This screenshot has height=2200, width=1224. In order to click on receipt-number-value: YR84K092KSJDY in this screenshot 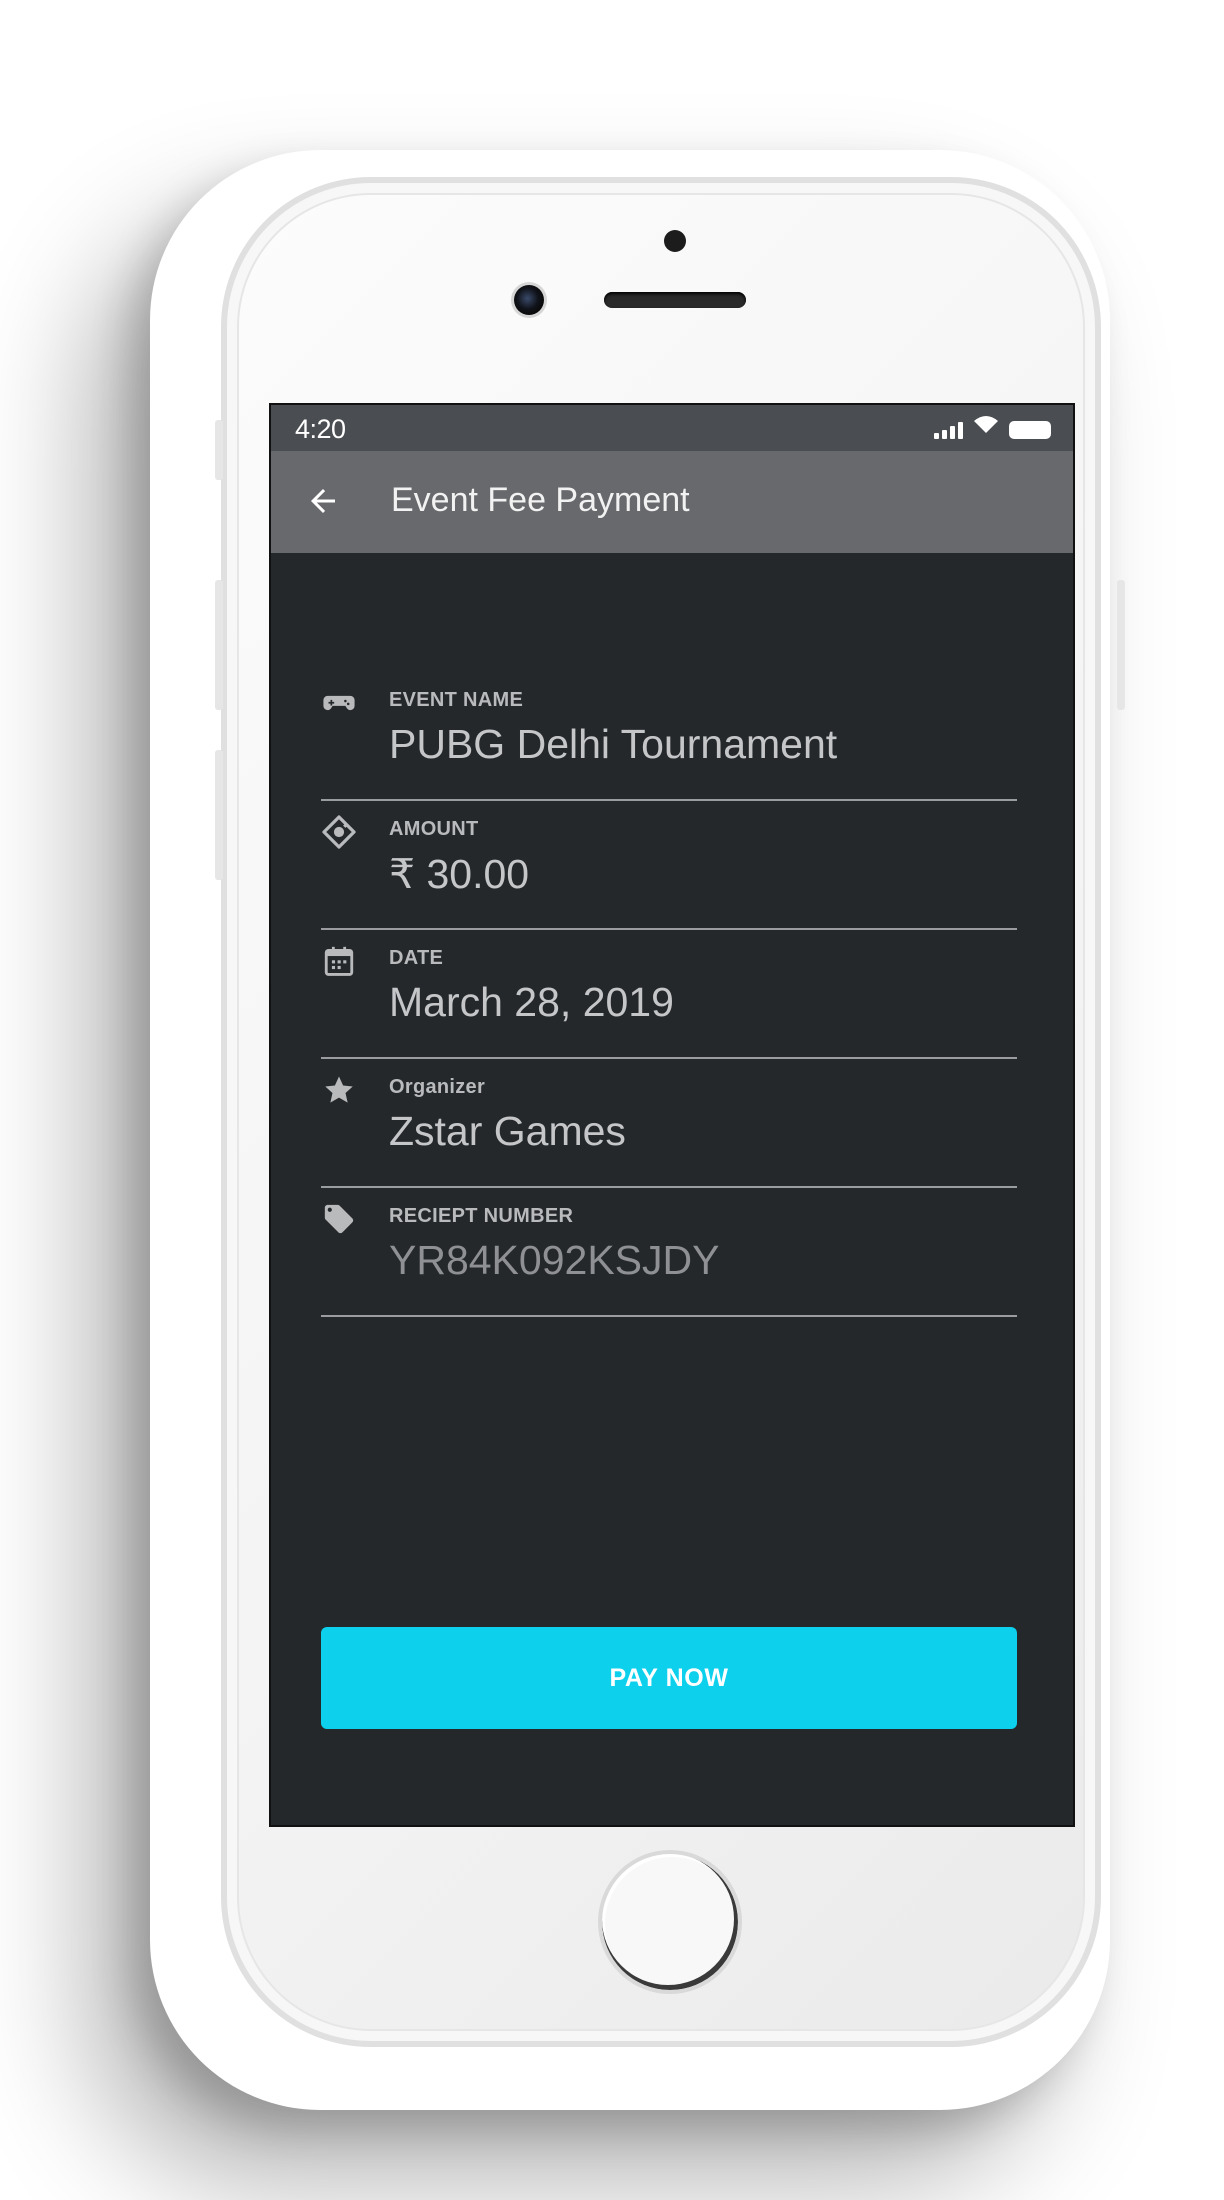, I will do `click(554, 1260)`.